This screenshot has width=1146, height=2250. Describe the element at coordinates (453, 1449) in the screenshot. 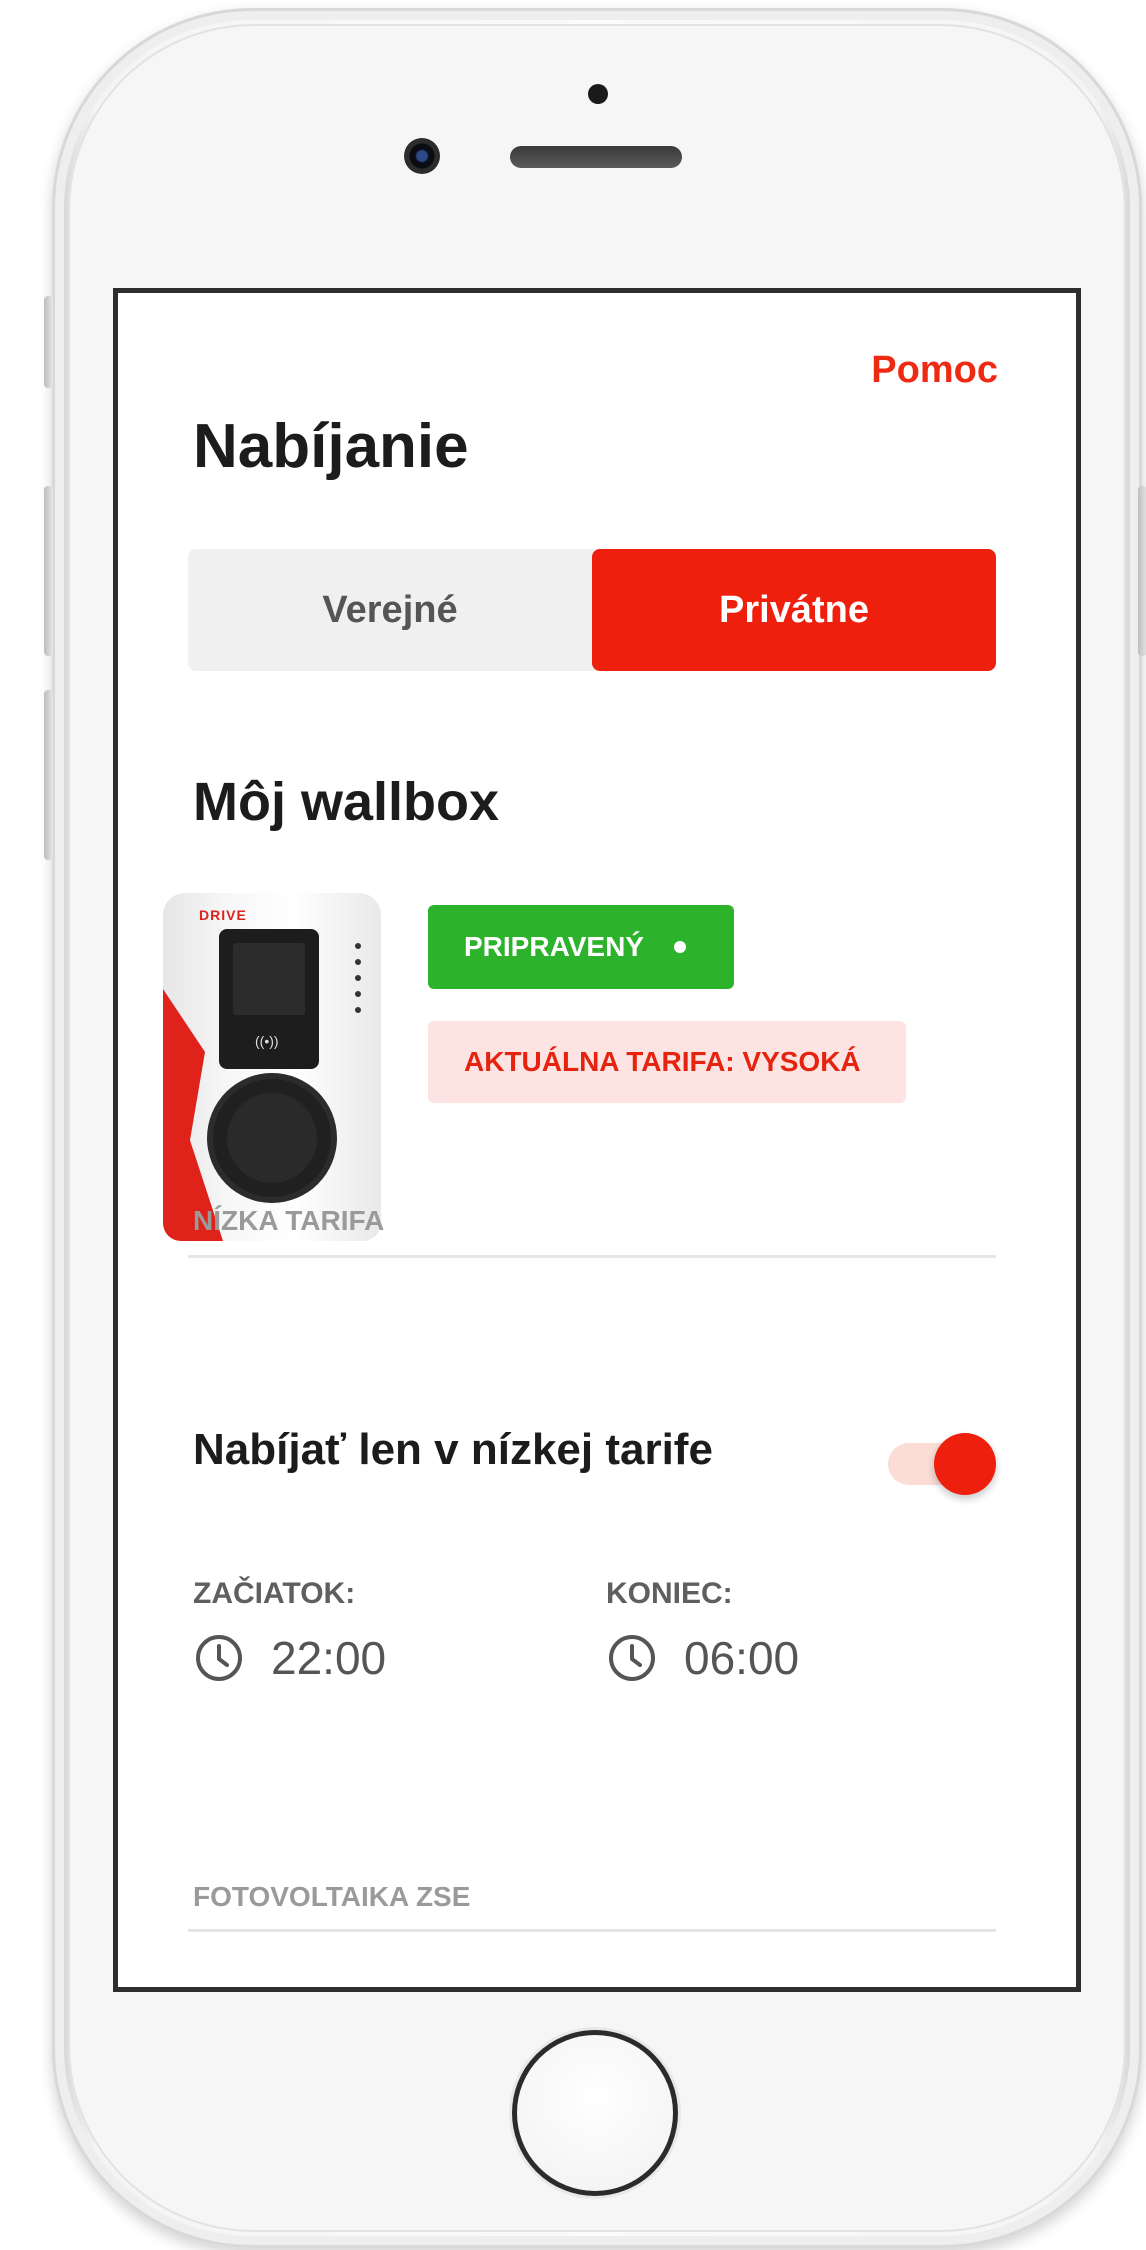

I see `low-tariff-toggle-label: Nabíjať len v nízkej tarife` at that location.